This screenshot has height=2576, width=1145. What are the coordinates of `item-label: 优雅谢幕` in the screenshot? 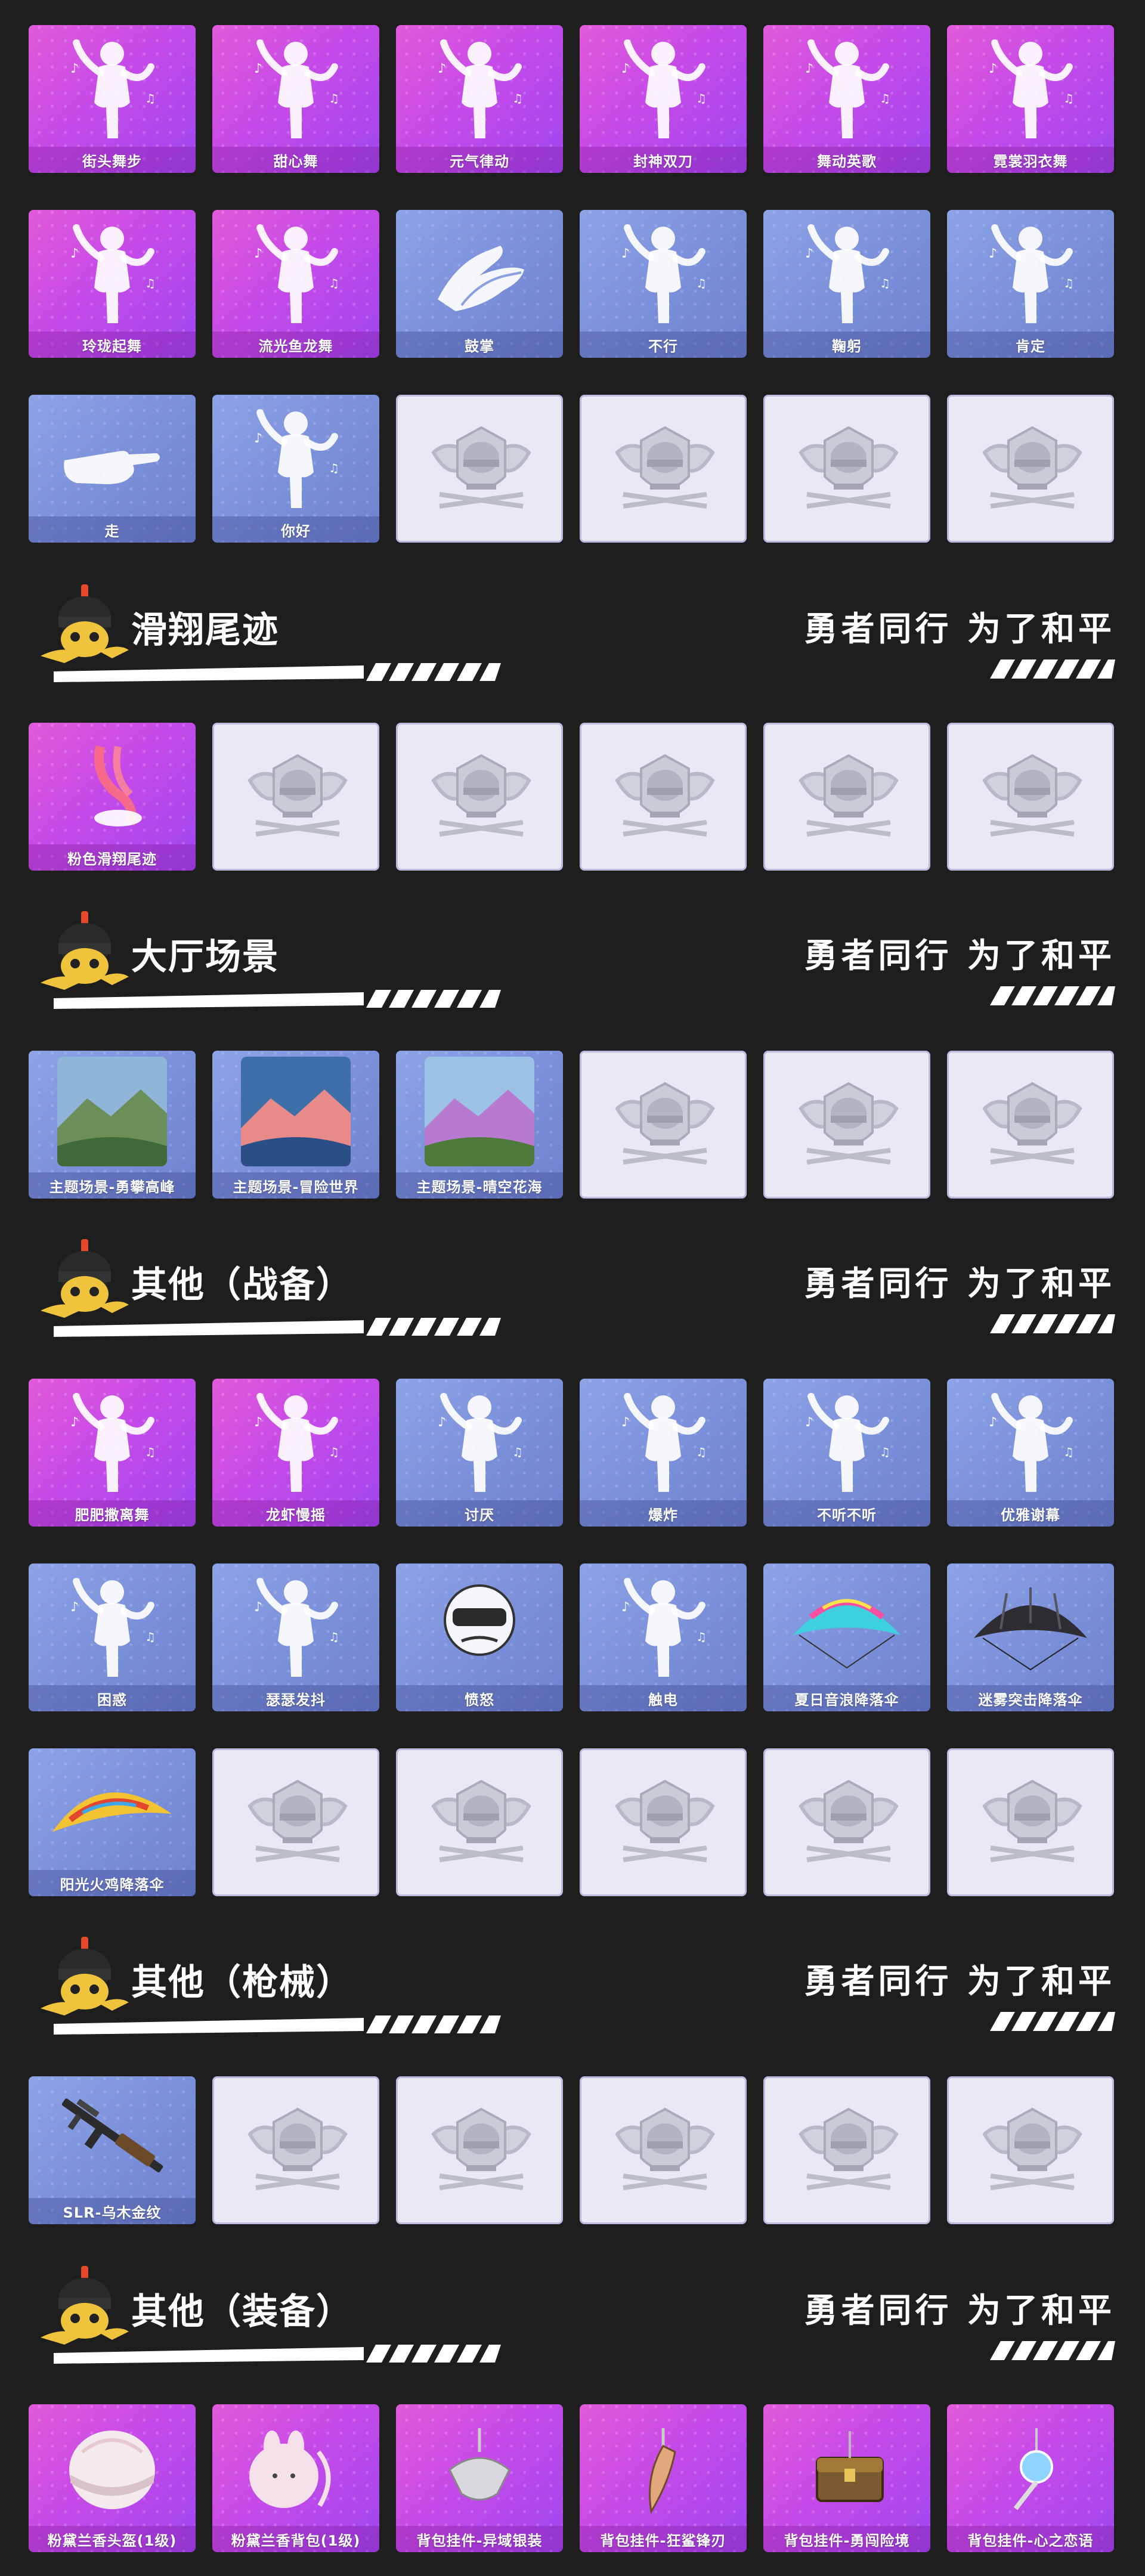 It's located at (1030, 1513).